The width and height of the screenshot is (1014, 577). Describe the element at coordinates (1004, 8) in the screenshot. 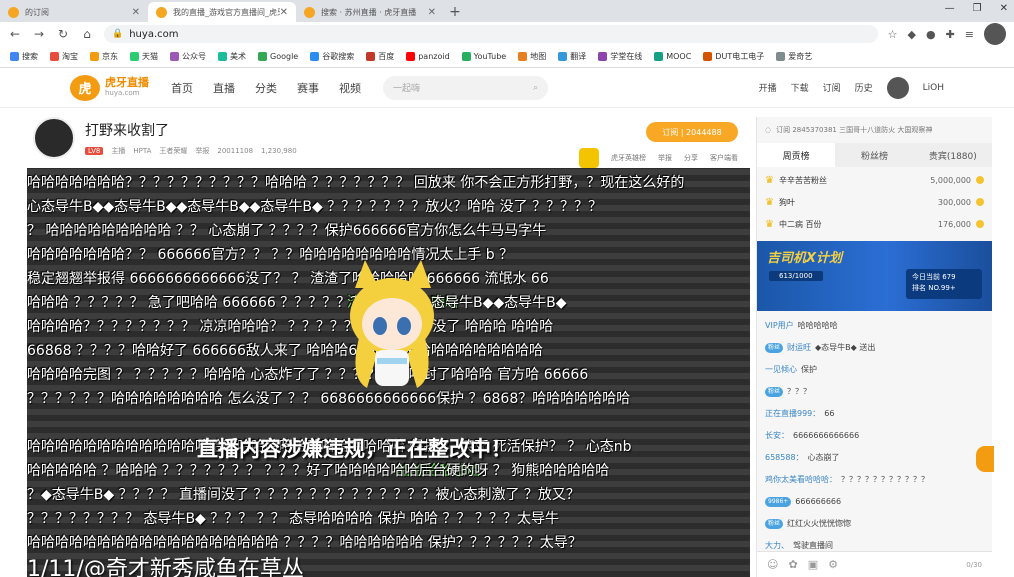

I see `close-window-icon: ✕` at that location.